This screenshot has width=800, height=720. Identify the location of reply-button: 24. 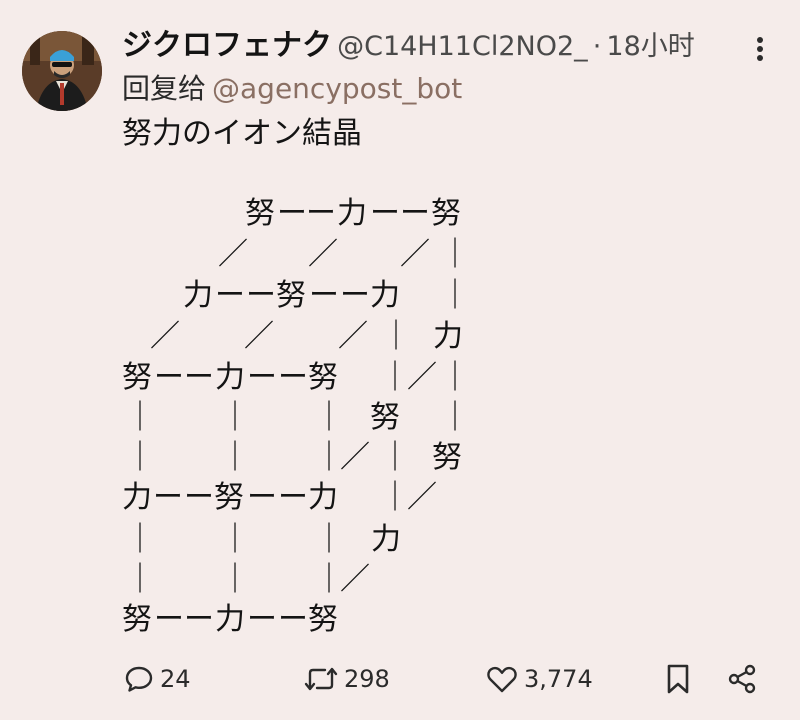
(157, 679).